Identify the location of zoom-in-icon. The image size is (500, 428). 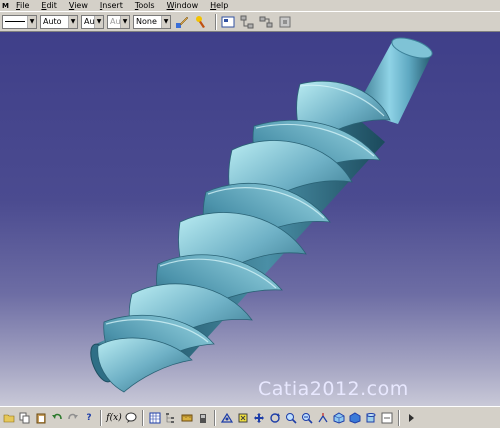
(291, 418).